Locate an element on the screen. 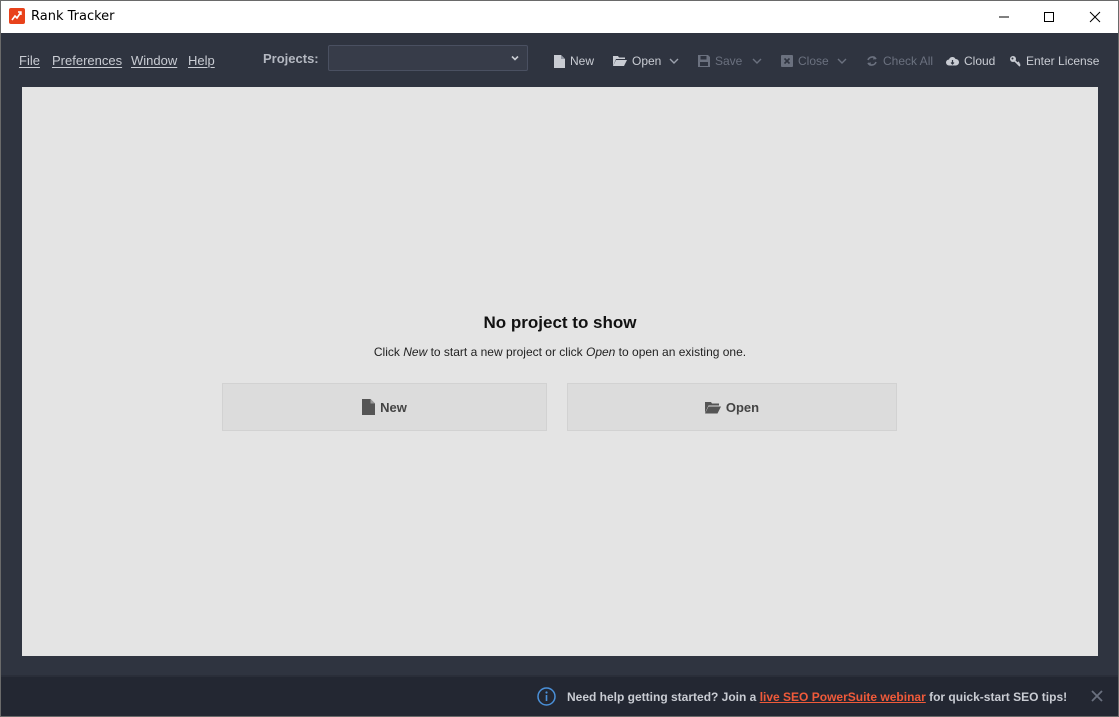 This screenshot has width=1119, height=717. open-project-label: Open is located at coordinates (742, 407).